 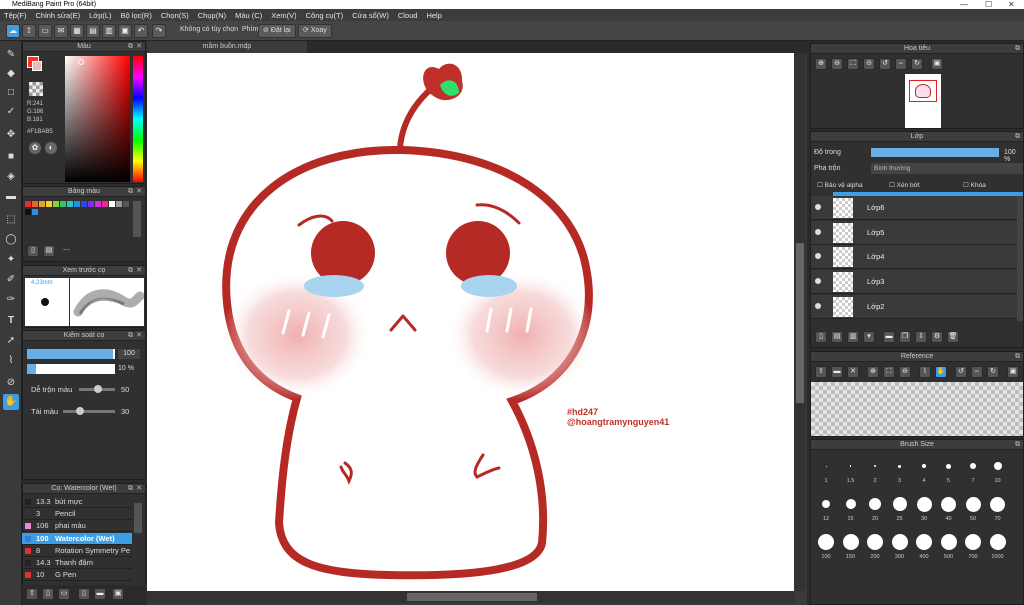 I want to click on zoom-pen-icon: ⊘, so click(x=11, y=383).